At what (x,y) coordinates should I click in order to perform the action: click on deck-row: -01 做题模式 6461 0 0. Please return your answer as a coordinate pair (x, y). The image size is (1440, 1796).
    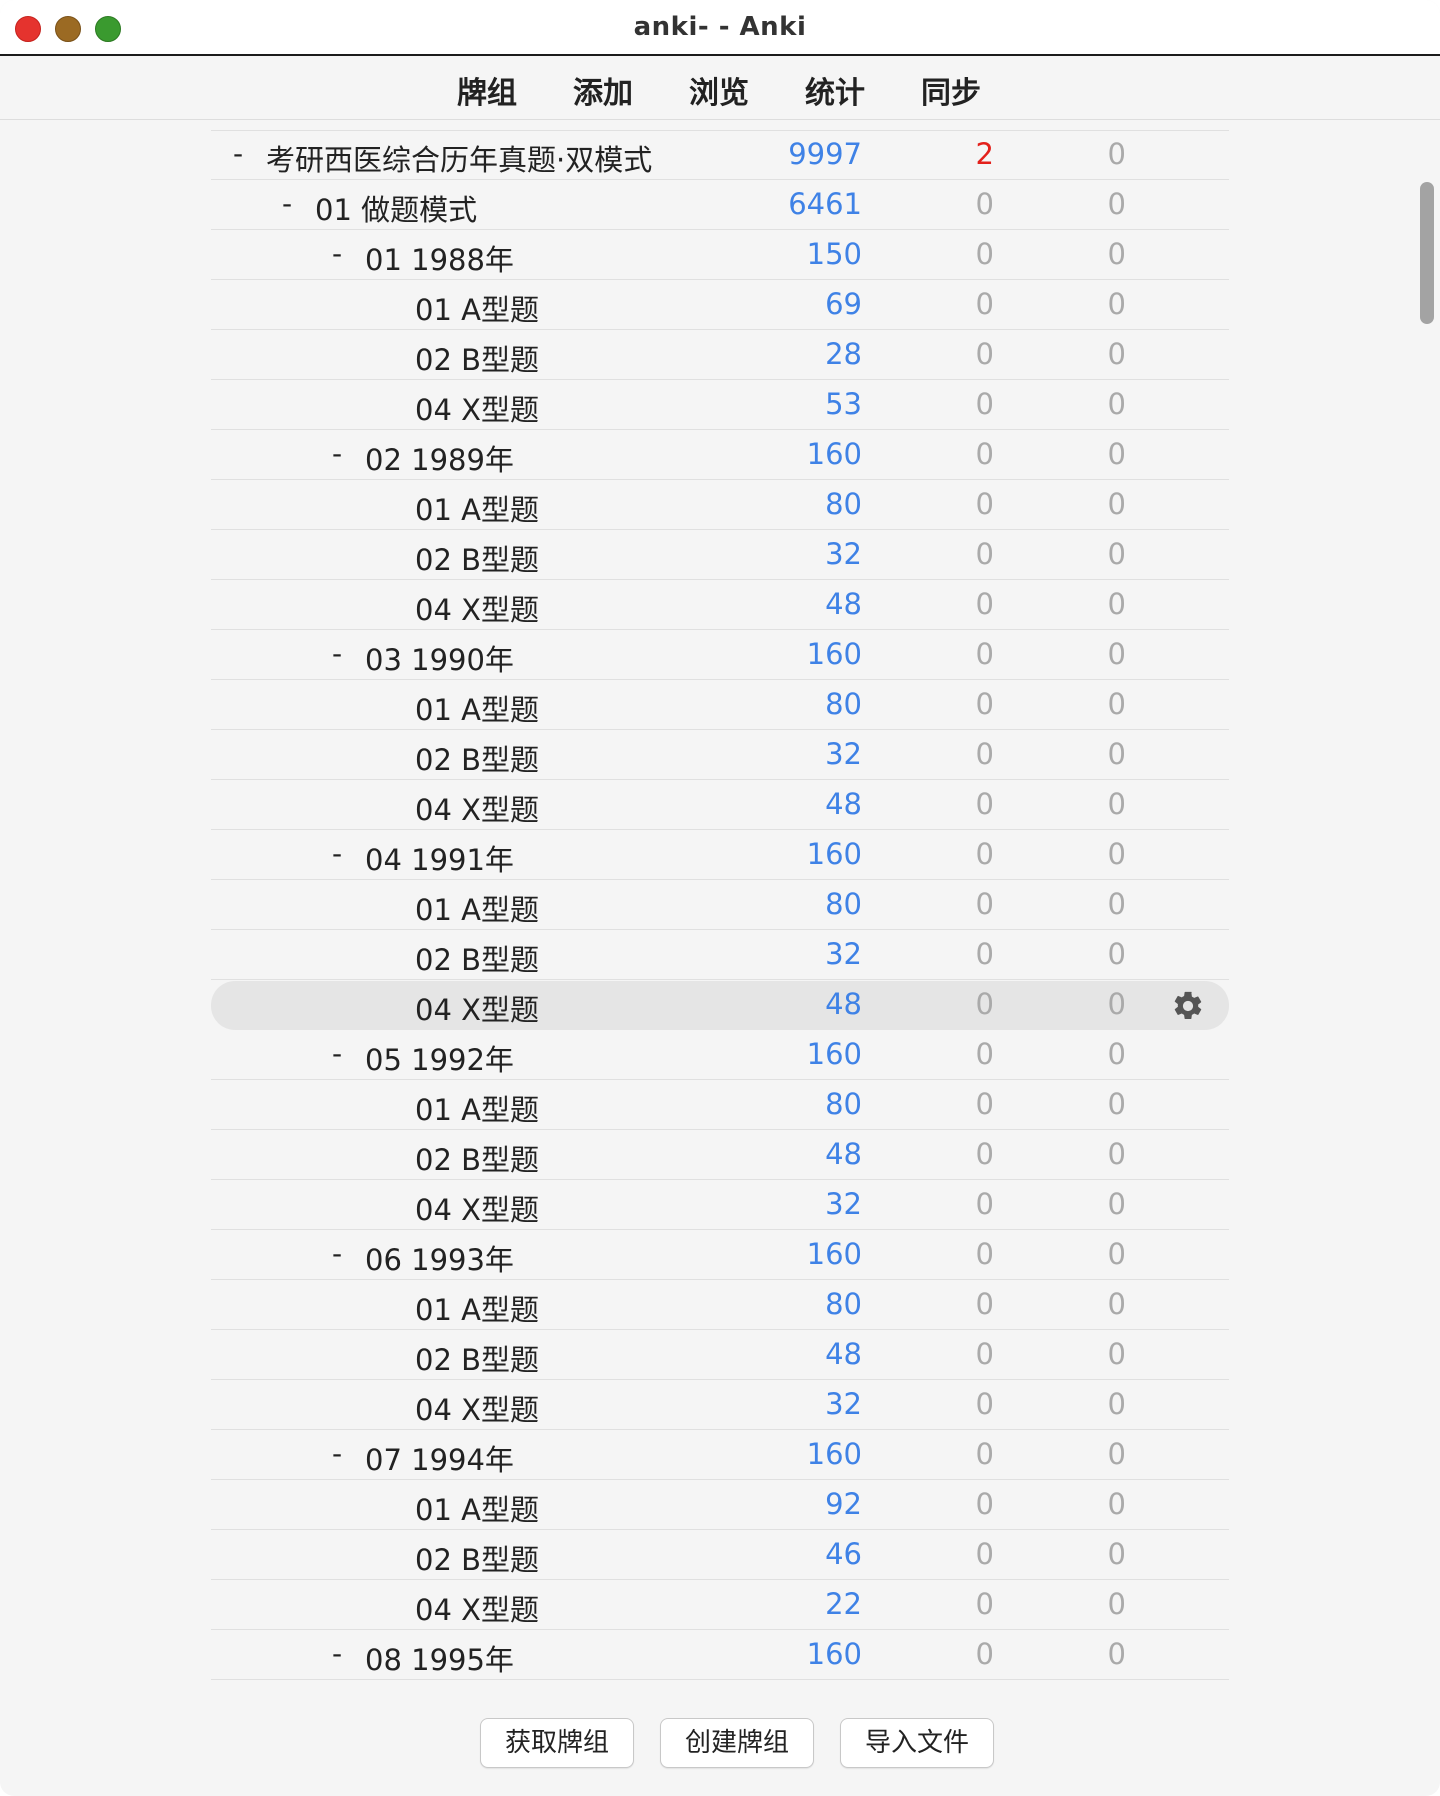
    Looking at the image, I should click on (720, 205).